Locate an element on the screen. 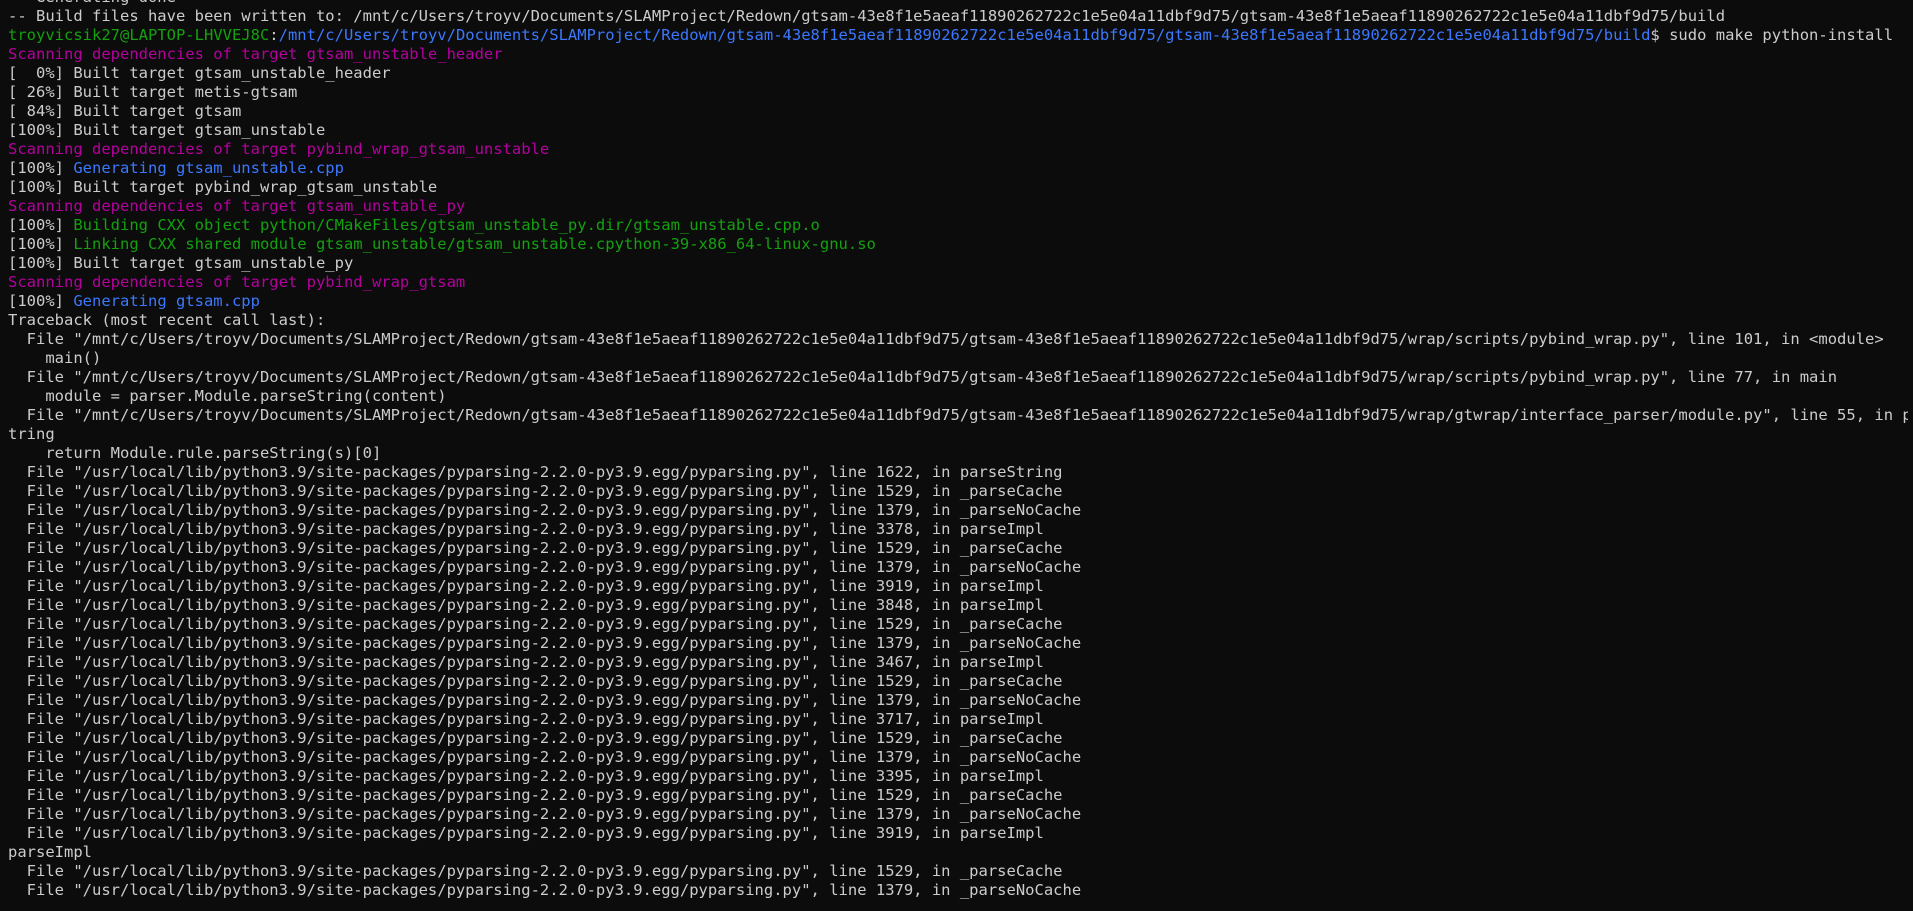  terminal-text-segment: tring is located at coordinates (31, 434).